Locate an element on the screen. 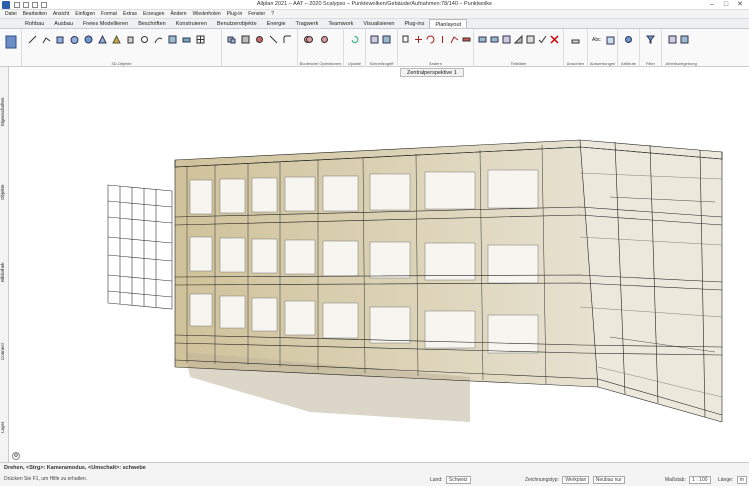  layer-icon is located at coordinates (482, 39).